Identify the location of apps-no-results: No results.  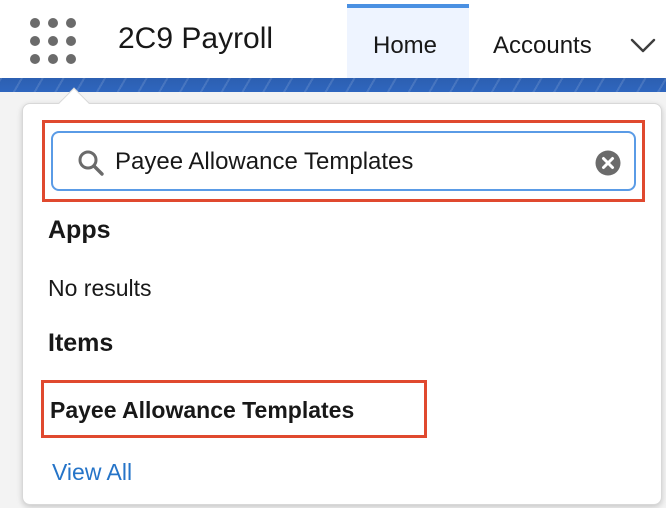
(100, 288).